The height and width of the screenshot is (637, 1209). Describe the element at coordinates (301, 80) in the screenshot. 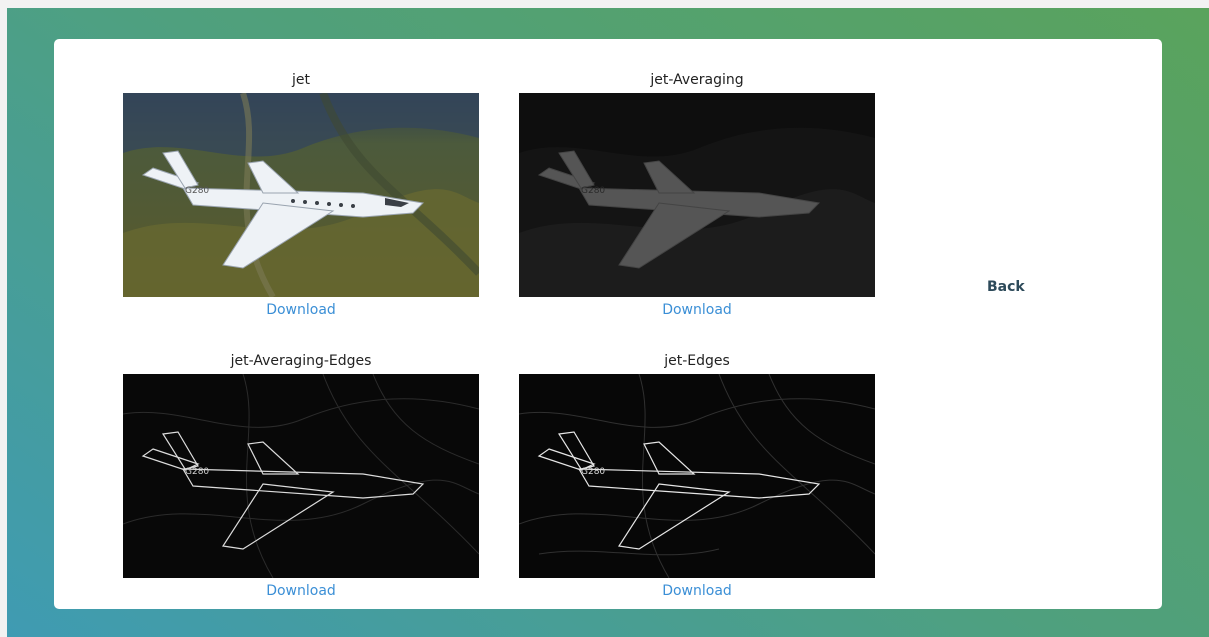

I see `image-title: jet` at that location.